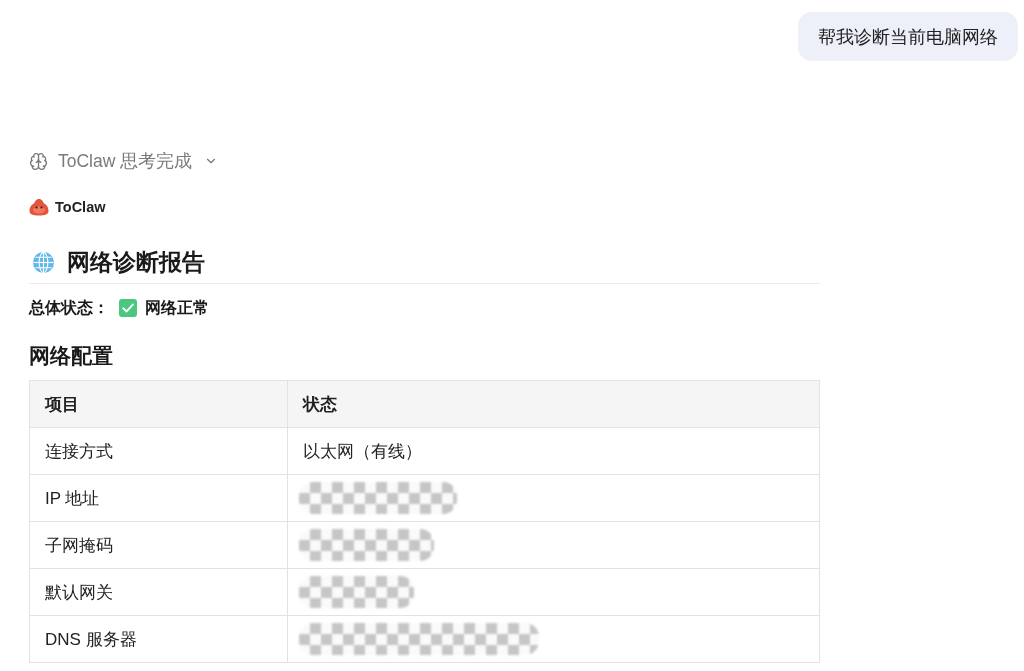  I want to click on table-cell: 连接方式, so click(158, 451).